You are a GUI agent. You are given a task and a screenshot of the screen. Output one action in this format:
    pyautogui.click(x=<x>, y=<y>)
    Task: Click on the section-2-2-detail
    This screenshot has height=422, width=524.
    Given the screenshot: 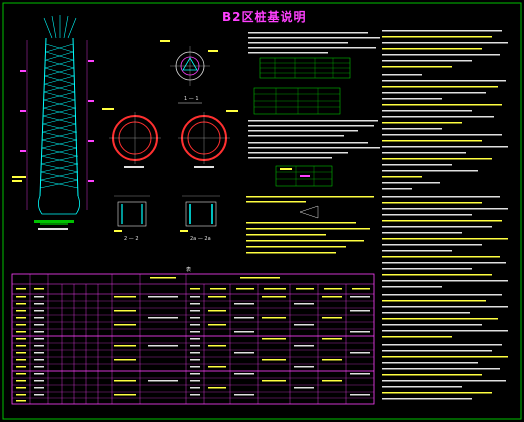 What is the action you would take?
    pyautogui.click(x=132, y=213)
    